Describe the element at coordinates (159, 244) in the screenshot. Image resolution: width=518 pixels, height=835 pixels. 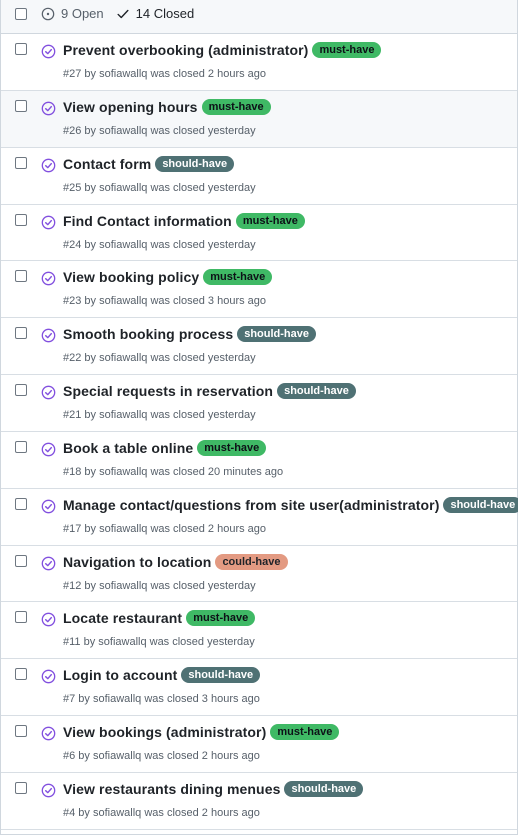
I see `issue-meta: #24 by sofiawallq was closed yesterday` at that location.